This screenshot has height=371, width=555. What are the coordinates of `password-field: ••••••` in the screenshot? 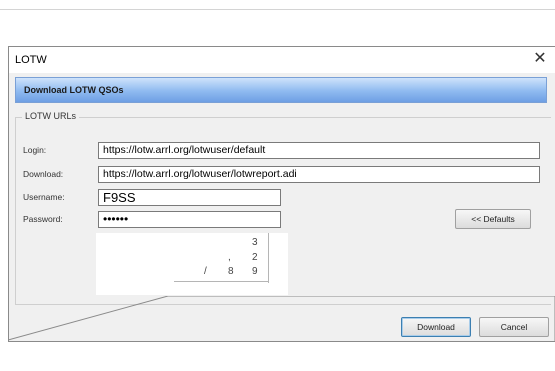 It's located at (189, 219).